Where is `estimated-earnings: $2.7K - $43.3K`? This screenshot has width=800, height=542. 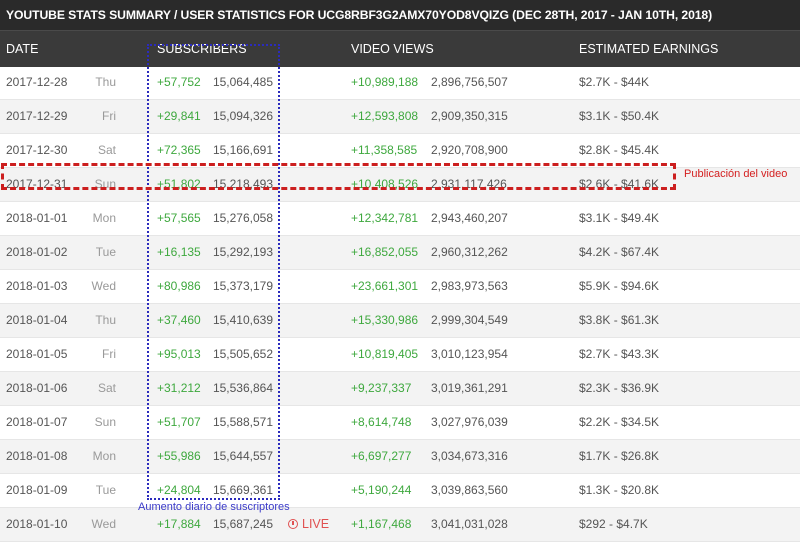
estimated-earnings: $2.7K - $43.3K is located at coordinates (619, 354).